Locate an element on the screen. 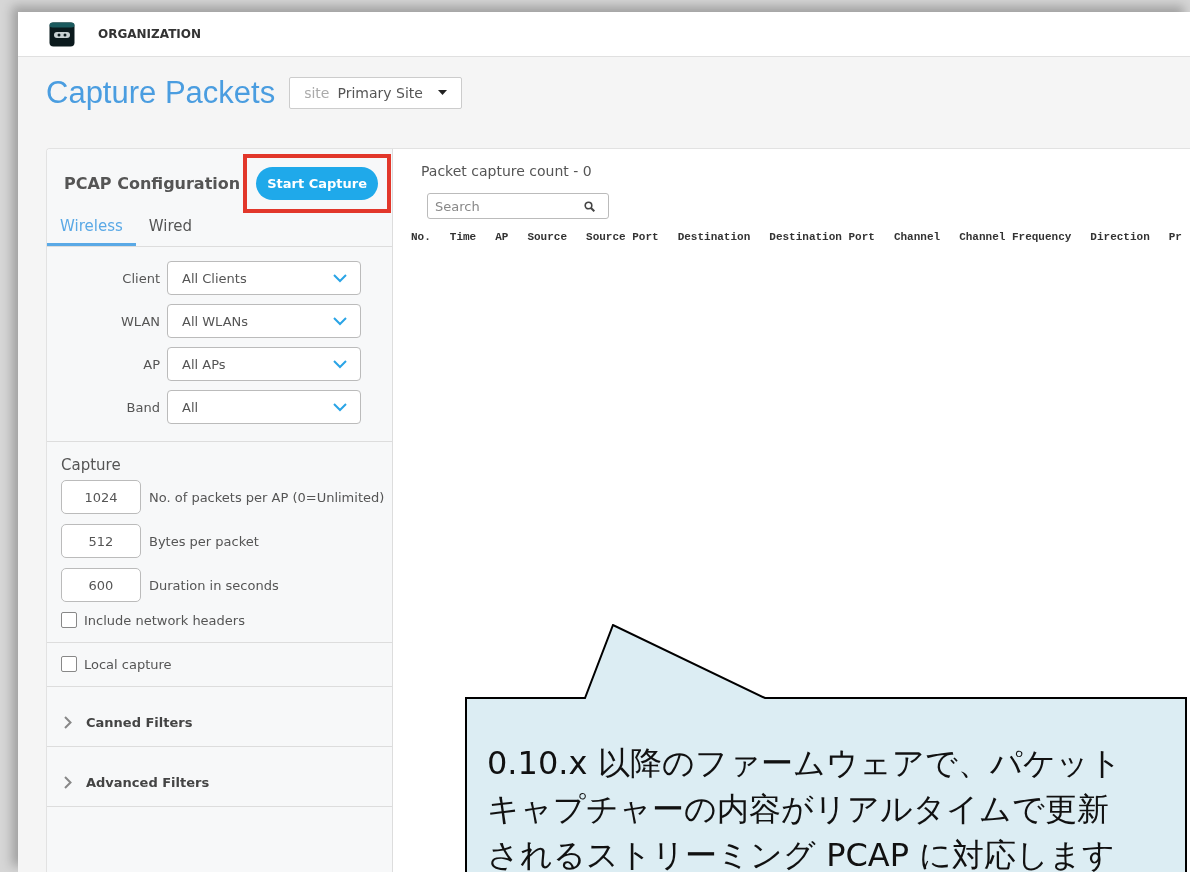 The width and height of the screenshot is (1190, 872). caret-icon is located at coordinates (442, 92).